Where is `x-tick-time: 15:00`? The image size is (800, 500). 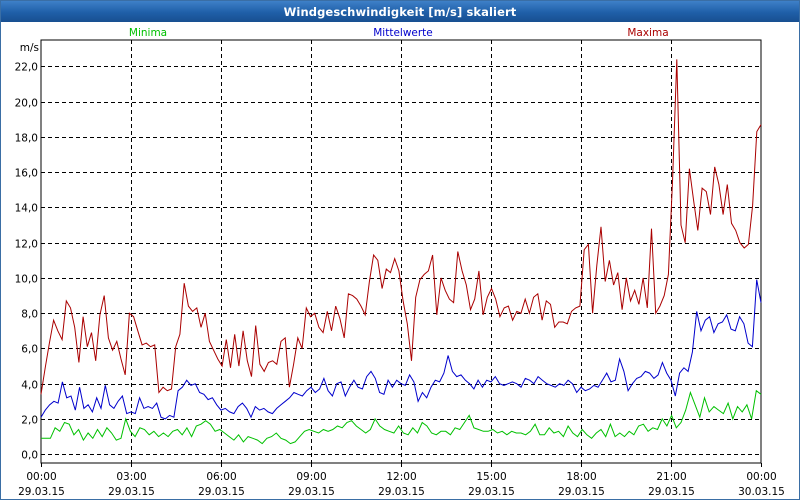 x-tick-time: 15:00 is located at coordinates (491, 477).